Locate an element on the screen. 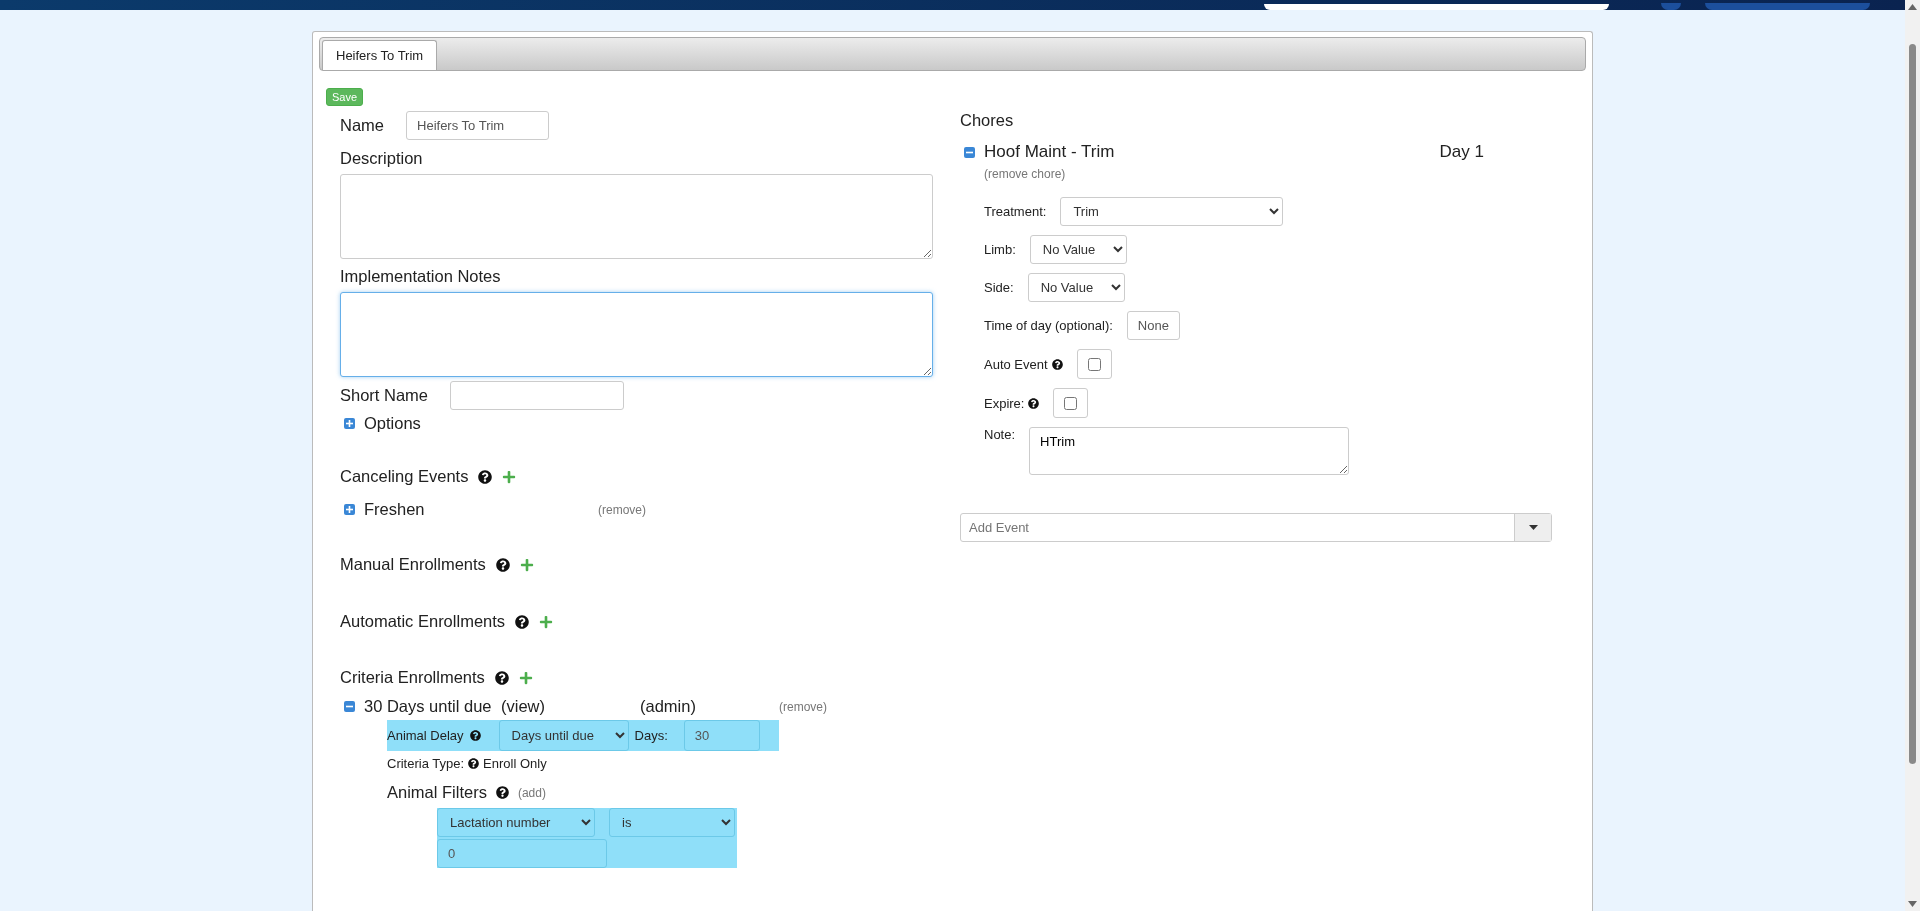 Image resolution: width=1920 pixels, height=911 pixels. criteria-type: Enroll Only is located at coordinates (515, 763).